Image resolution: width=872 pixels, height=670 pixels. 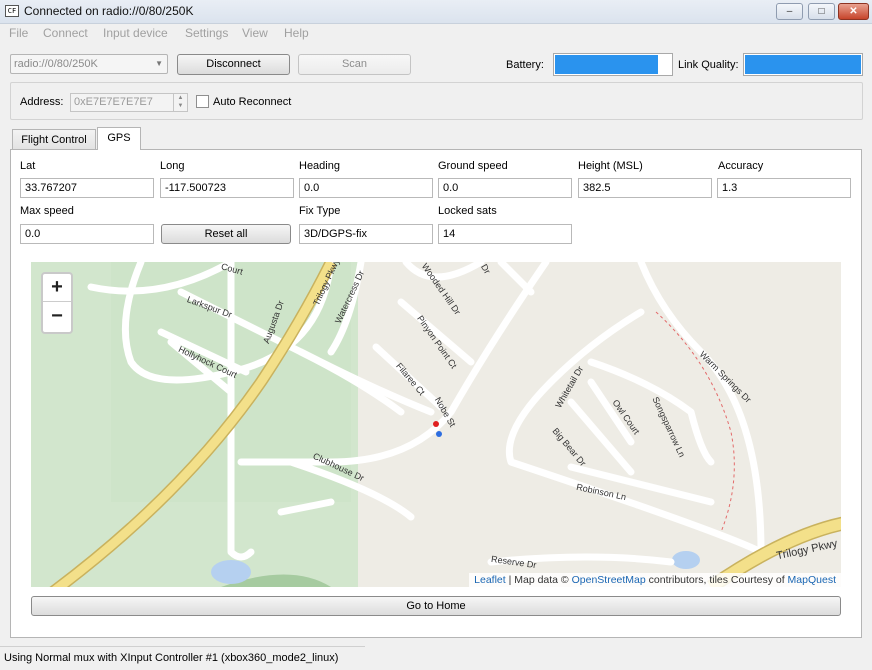 I want to click on mapquest-link: MapQuest, so click(x=812, y=580).